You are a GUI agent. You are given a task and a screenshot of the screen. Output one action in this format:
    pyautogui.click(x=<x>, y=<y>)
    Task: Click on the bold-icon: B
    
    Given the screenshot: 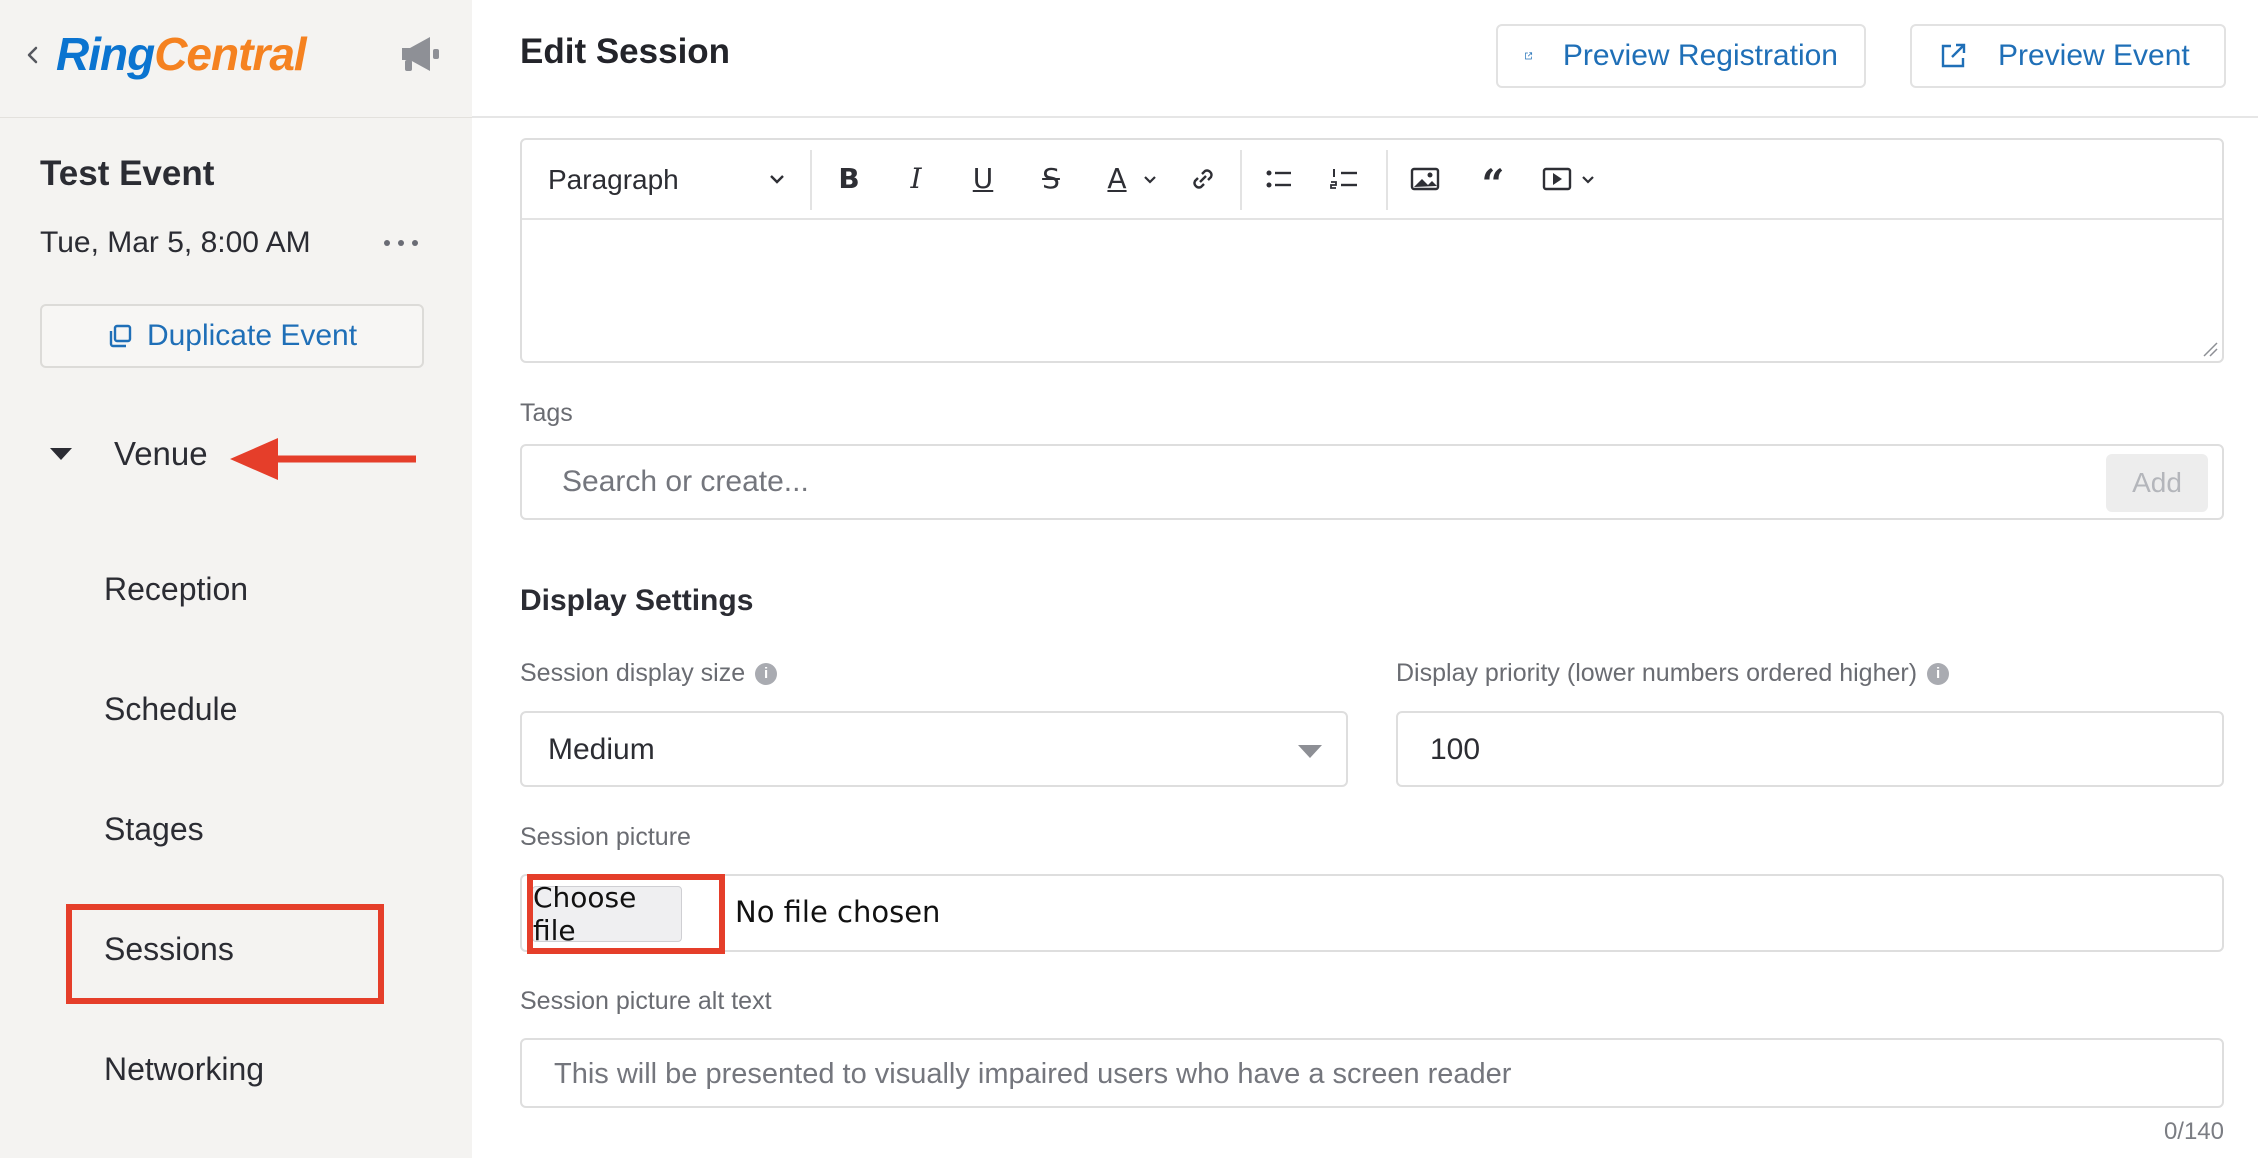 What is the action you would take?
    pyautogui.click(x=849, y=179)
    